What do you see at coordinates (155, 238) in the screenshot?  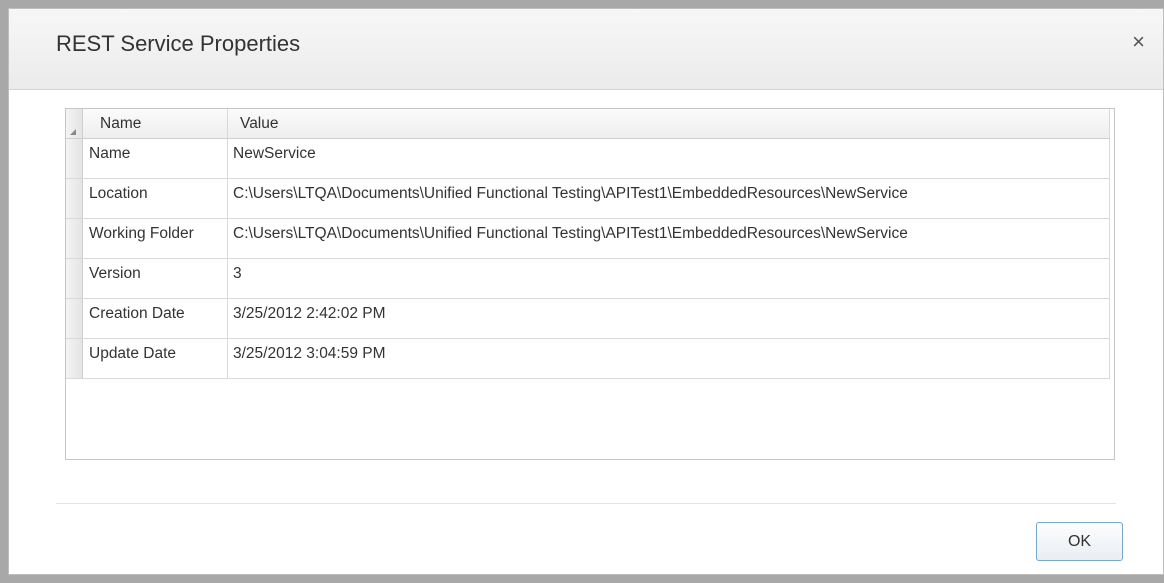 I see `property-name-cell: Working Folder` at bounding box center [155, 238].